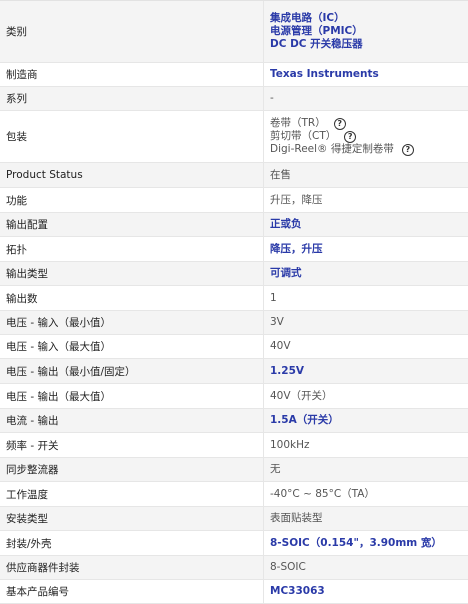  Describe the element at coordinates (369, 518) in the screenshot. I see `attribute-value-text: 表面贴装型` at that location.